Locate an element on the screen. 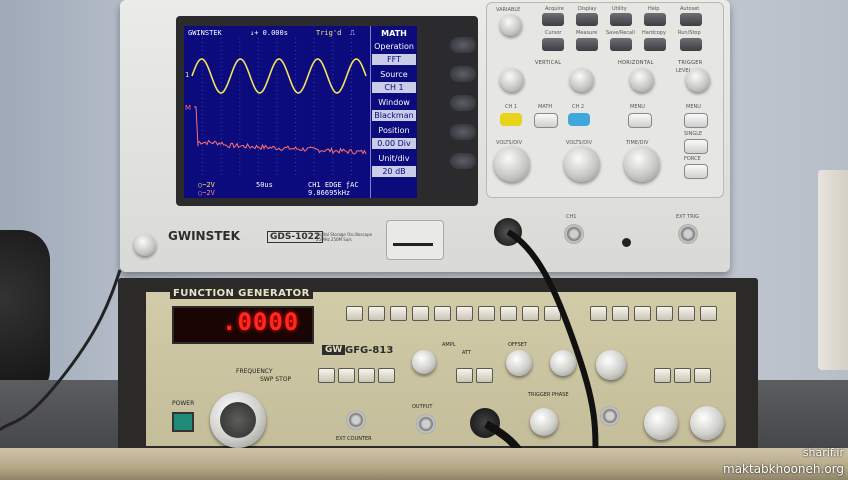 The height and width of the screenshot is (480, 848). watermark-line-1: sharif.ir is located at coordinates (823, 452).